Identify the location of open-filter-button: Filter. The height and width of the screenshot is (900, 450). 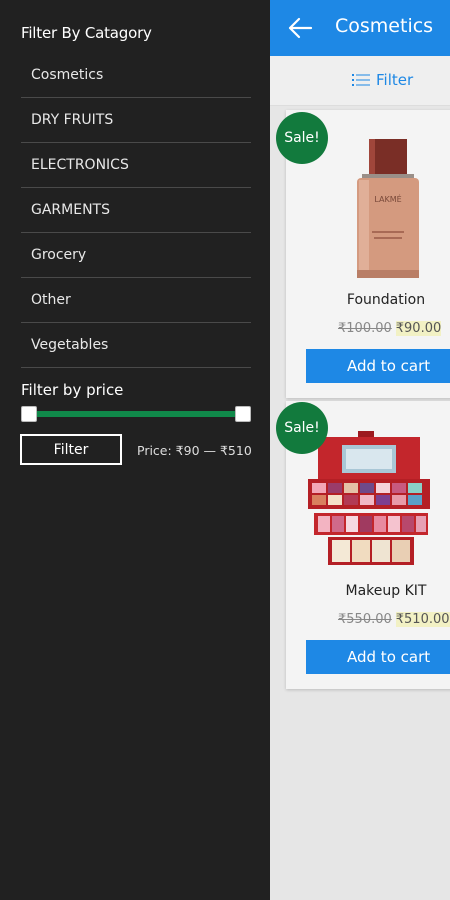
(382, 80).